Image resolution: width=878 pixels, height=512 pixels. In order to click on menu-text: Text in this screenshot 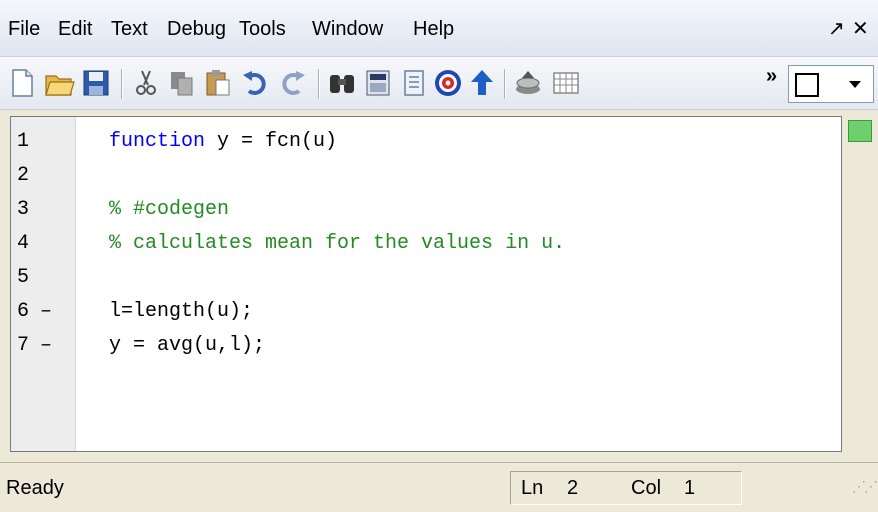, I will do `click(129, 29)`.